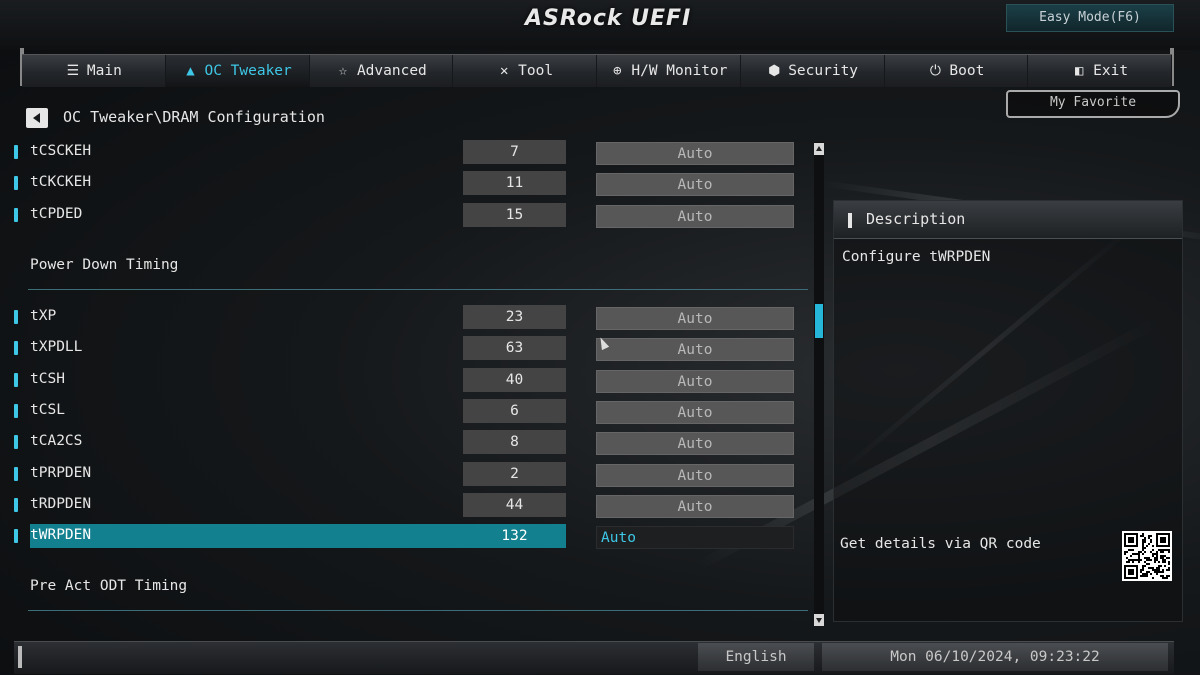  Describe the element at coordinates (1090, 18) in the screenshot. I see `easy-mode-button: Easy Mode(F6)` at that location.